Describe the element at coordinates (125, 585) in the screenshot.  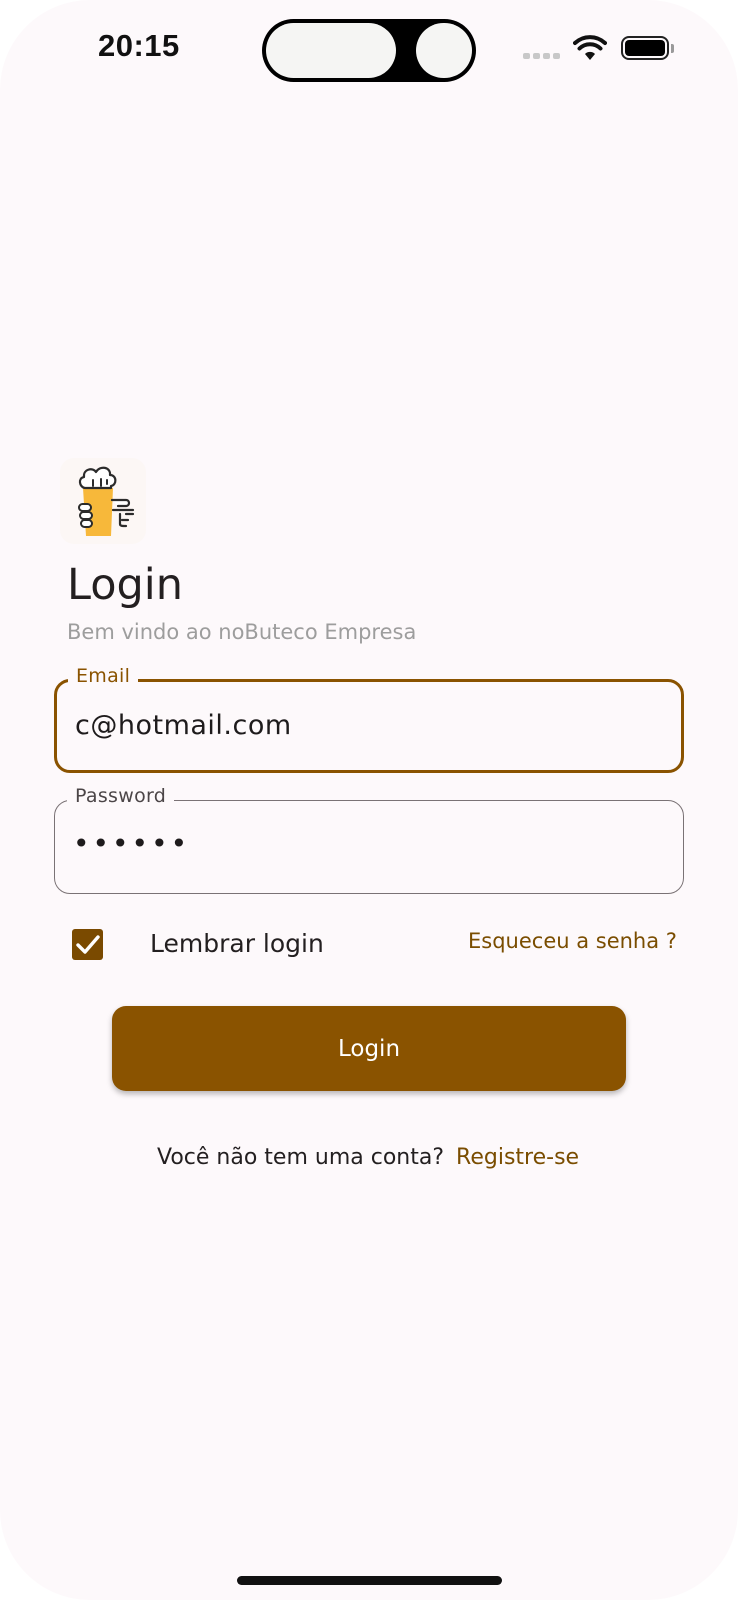
I see `page-title: Login` at that location.